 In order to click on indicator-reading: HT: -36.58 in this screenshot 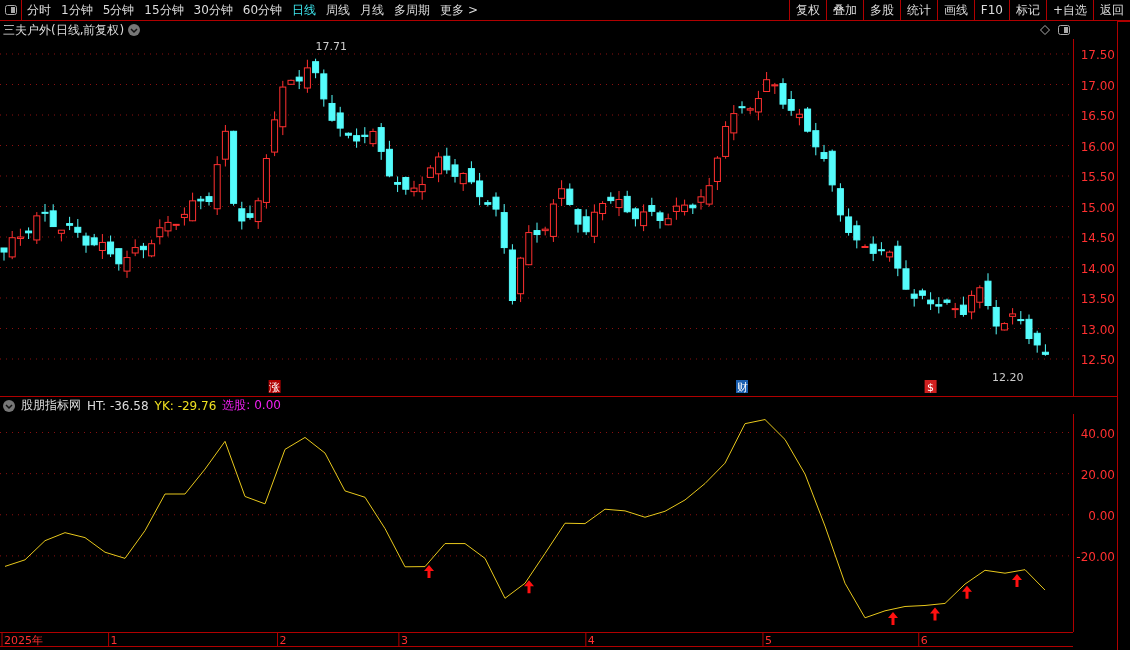, I will do `click(118, 405)`.